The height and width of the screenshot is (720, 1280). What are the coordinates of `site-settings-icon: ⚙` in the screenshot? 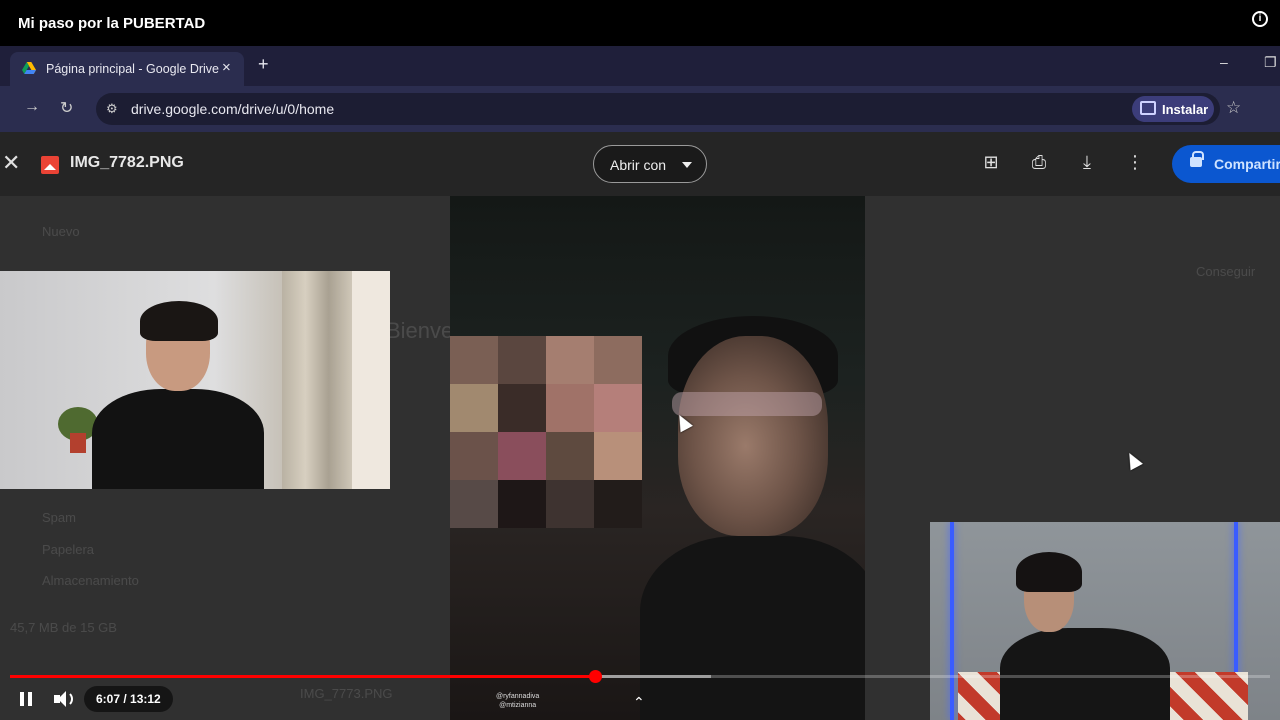 It's located at (112, 109).